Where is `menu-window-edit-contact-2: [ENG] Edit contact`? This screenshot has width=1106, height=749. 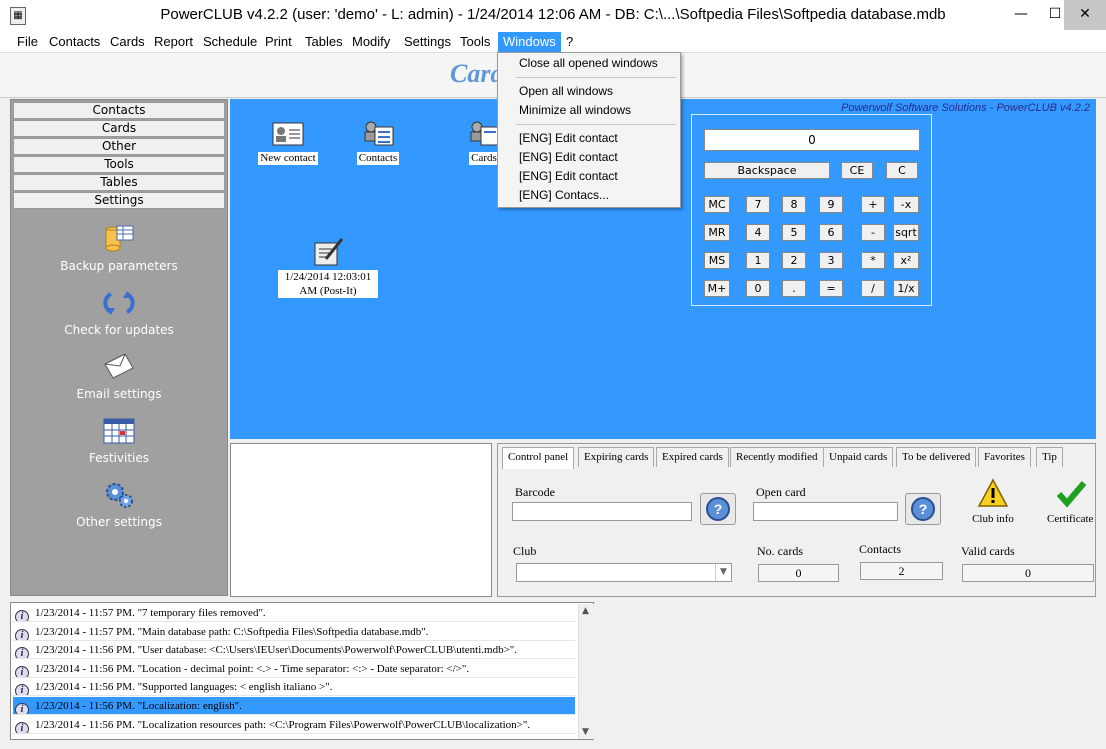 menu-window-edit-contact-2: [ENG] Edit contact is located at coordinates (568, 157).